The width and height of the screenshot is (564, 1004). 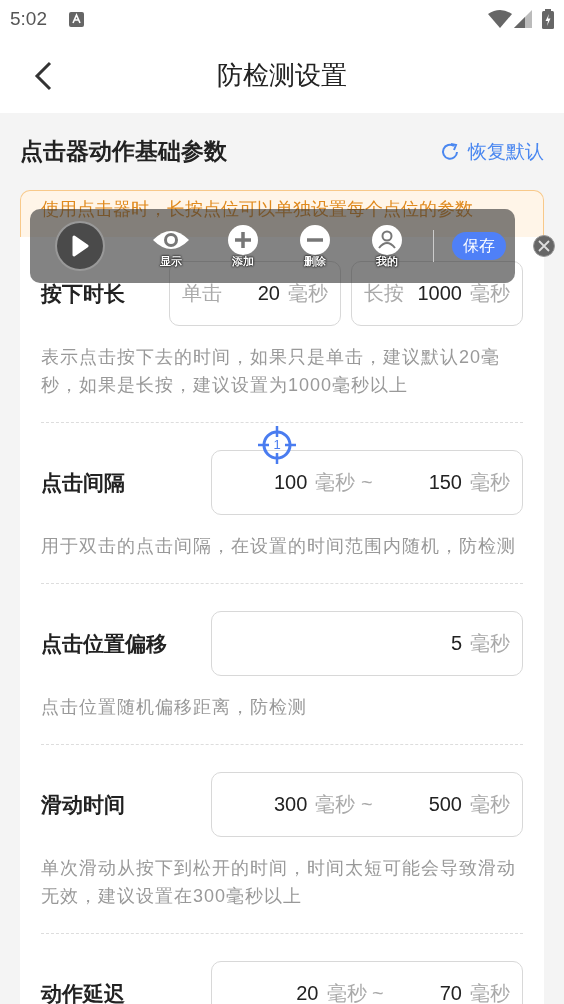 What do you see at coordinates (445, 482) in the screenshot?
I see `field-value: 150` at bounding box center [445, 482].